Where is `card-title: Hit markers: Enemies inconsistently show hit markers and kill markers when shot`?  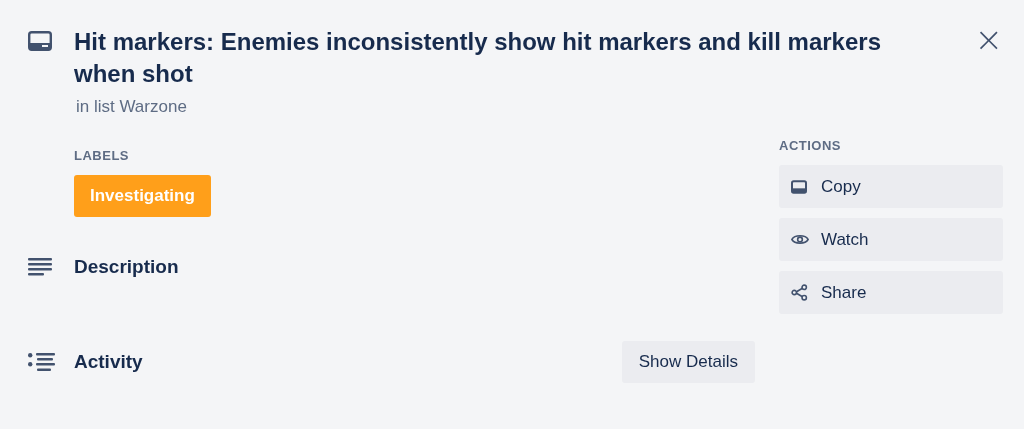 card-title: Hit markers: Enemies inconsistently show hit markers and kill markers when shot is located at coordinates (478, 58).